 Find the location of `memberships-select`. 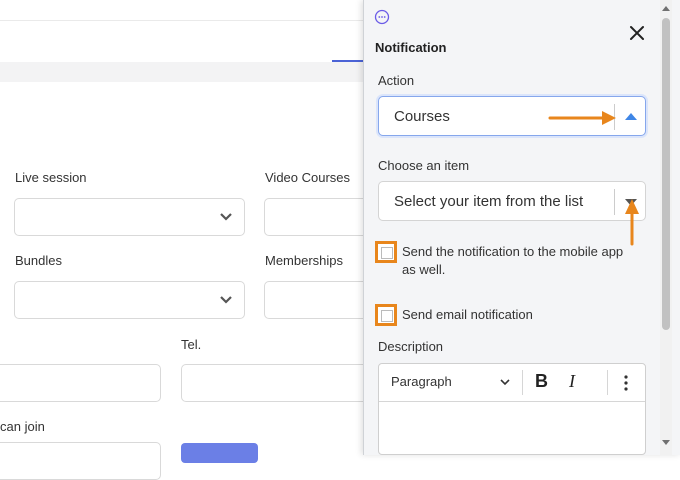

memberships-select is located at coordinates (319, 300).